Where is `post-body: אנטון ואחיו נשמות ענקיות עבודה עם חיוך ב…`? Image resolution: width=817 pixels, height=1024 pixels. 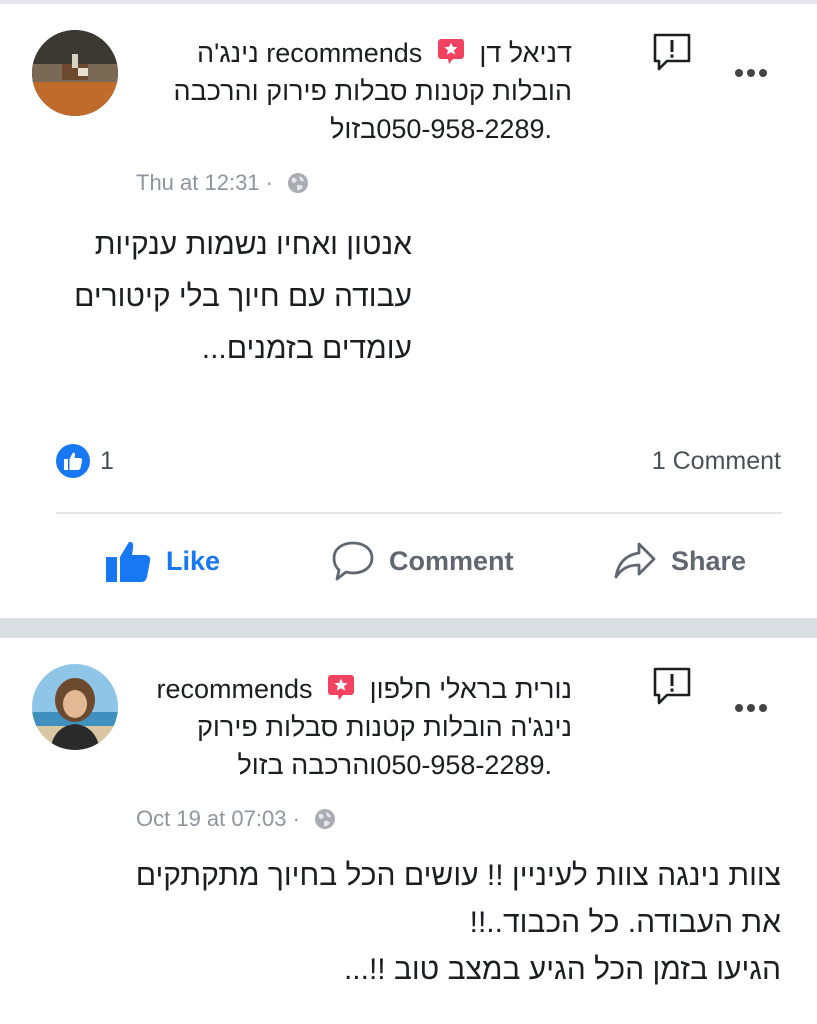
post-body: אנטון ואחיו נשמות ענקיות עבודה עם חיוך ב… is located at coordinates (243, 297).